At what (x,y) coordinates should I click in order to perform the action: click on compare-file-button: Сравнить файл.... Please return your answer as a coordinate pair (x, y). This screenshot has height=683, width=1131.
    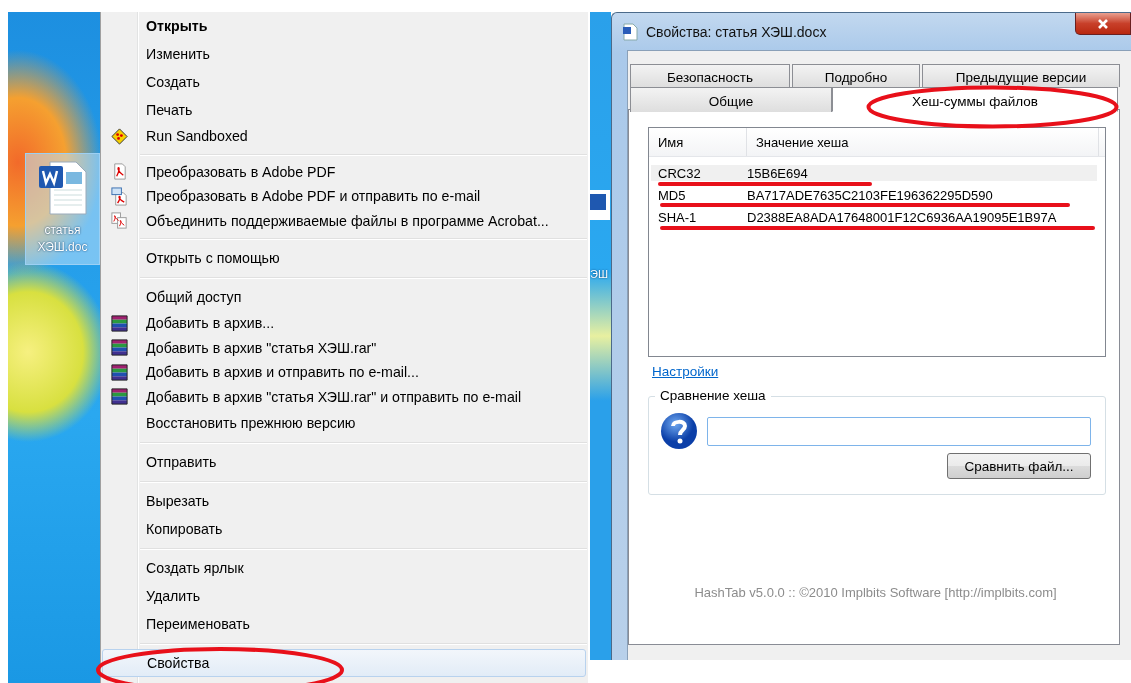
    Looking at the image, I should click on (1019, 466).